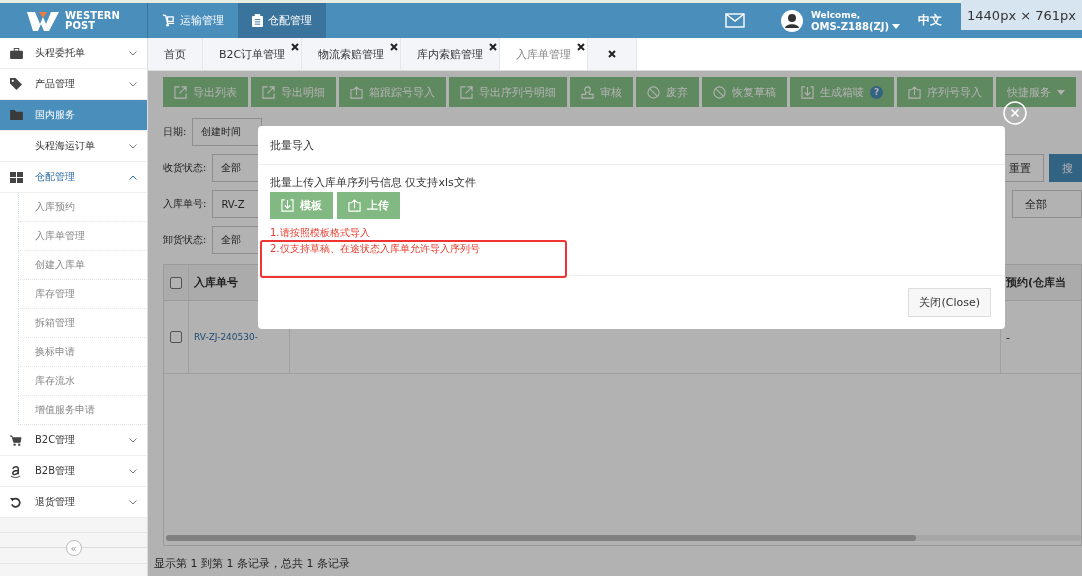 The height and width of the screenshot is (576, 1082). I want to click on briefcase-icon, so click(16, 53).